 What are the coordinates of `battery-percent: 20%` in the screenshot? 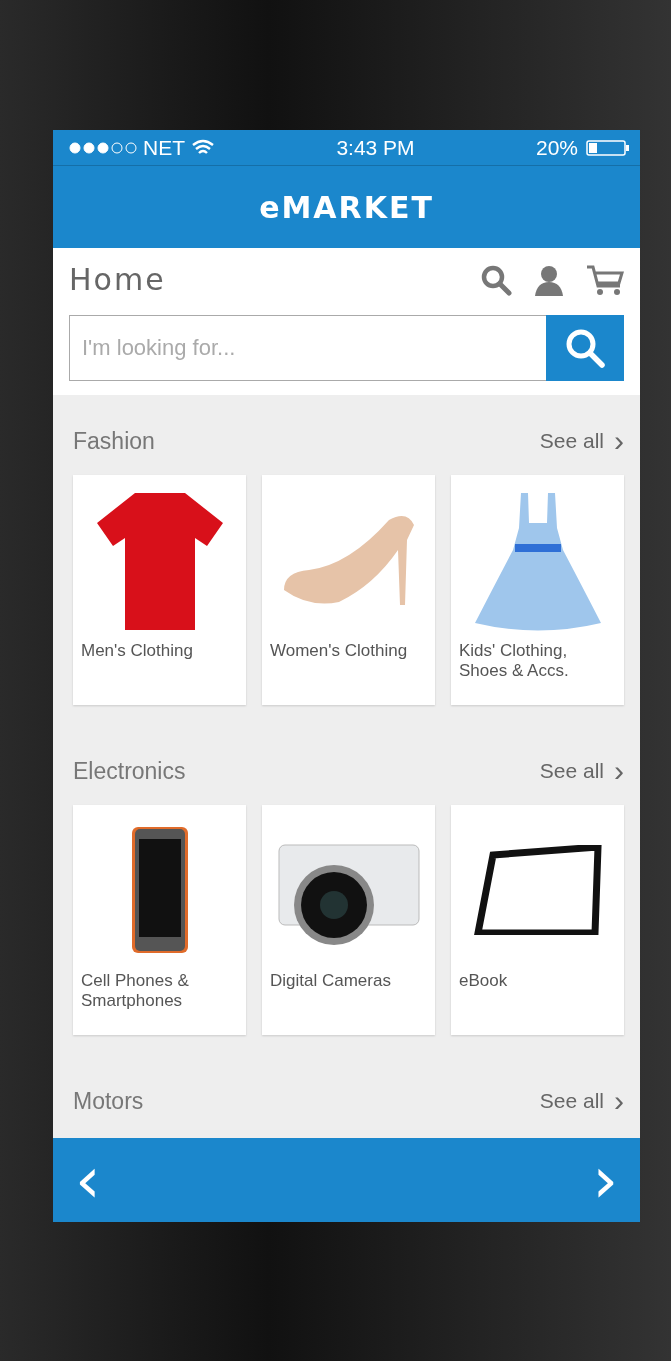 It's located at (556, 147).